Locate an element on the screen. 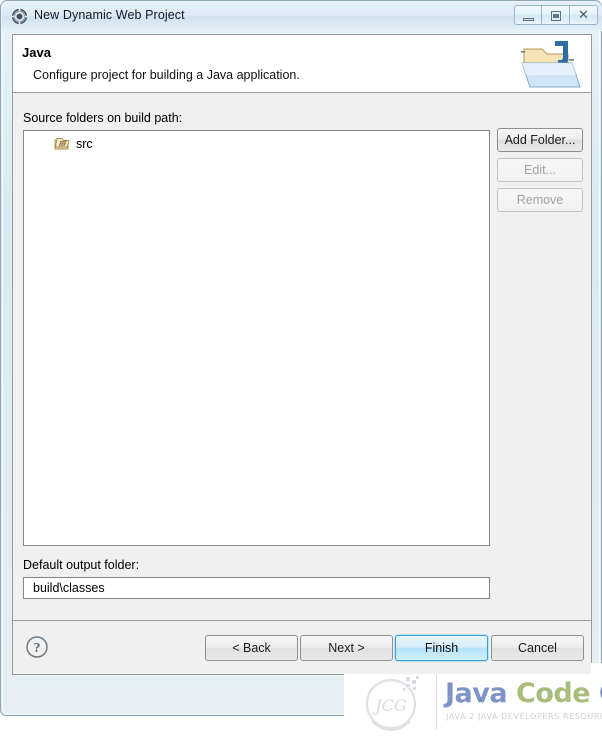 This screenshot has height=741, width=602. output-folder-input is located at coordinates (256, 588).